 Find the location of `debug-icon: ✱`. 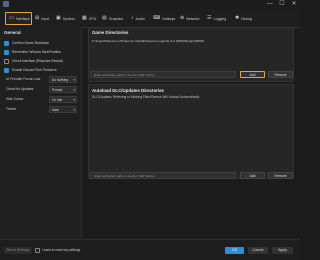

debug-icon: ✱ is located at coordinates (237, 18).